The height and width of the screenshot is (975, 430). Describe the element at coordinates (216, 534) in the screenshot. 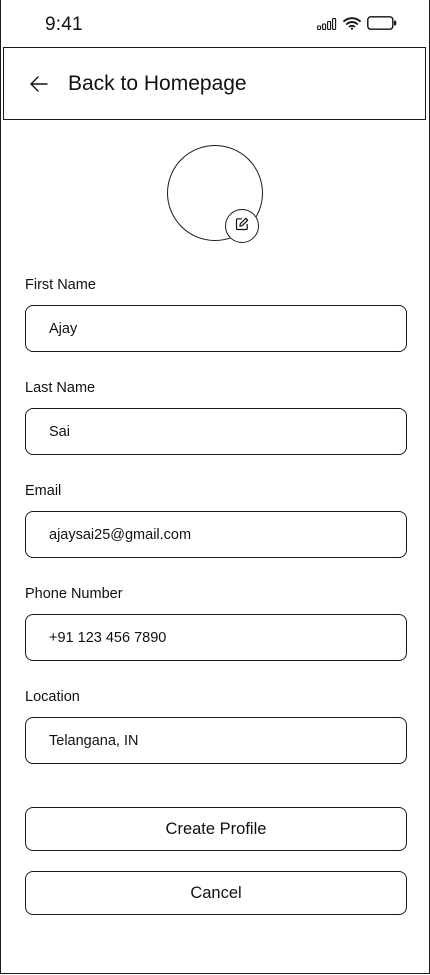

I see `email-field` at that location.